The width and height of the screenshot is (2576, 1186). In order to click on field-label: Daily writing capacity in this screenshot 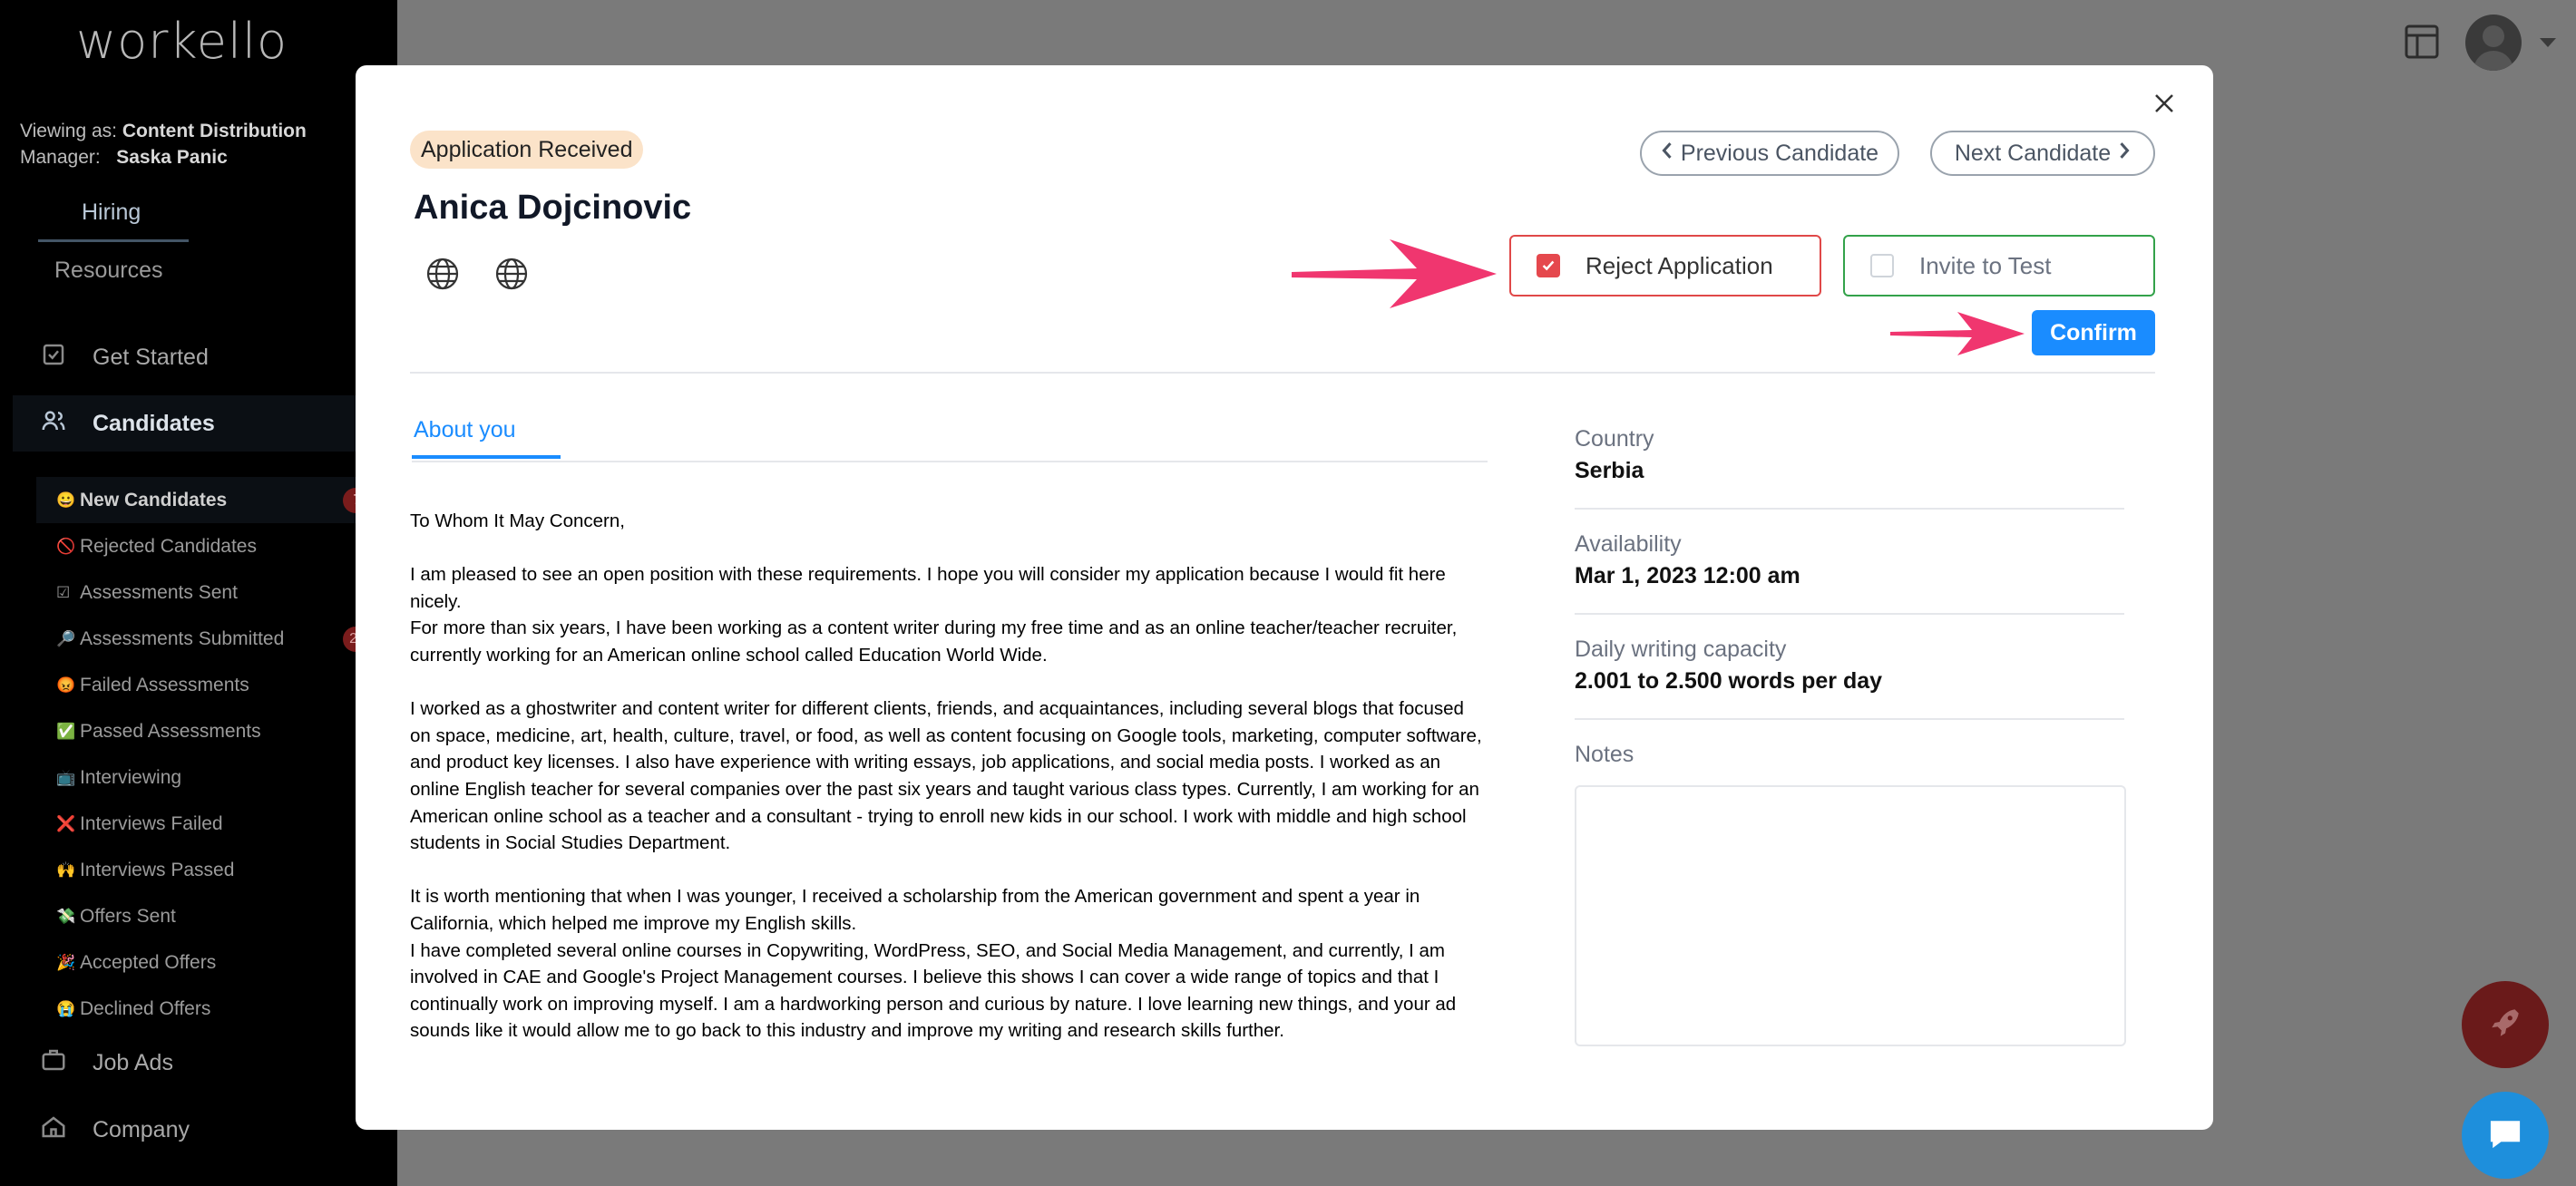, I will do `click(1681, 649)`.